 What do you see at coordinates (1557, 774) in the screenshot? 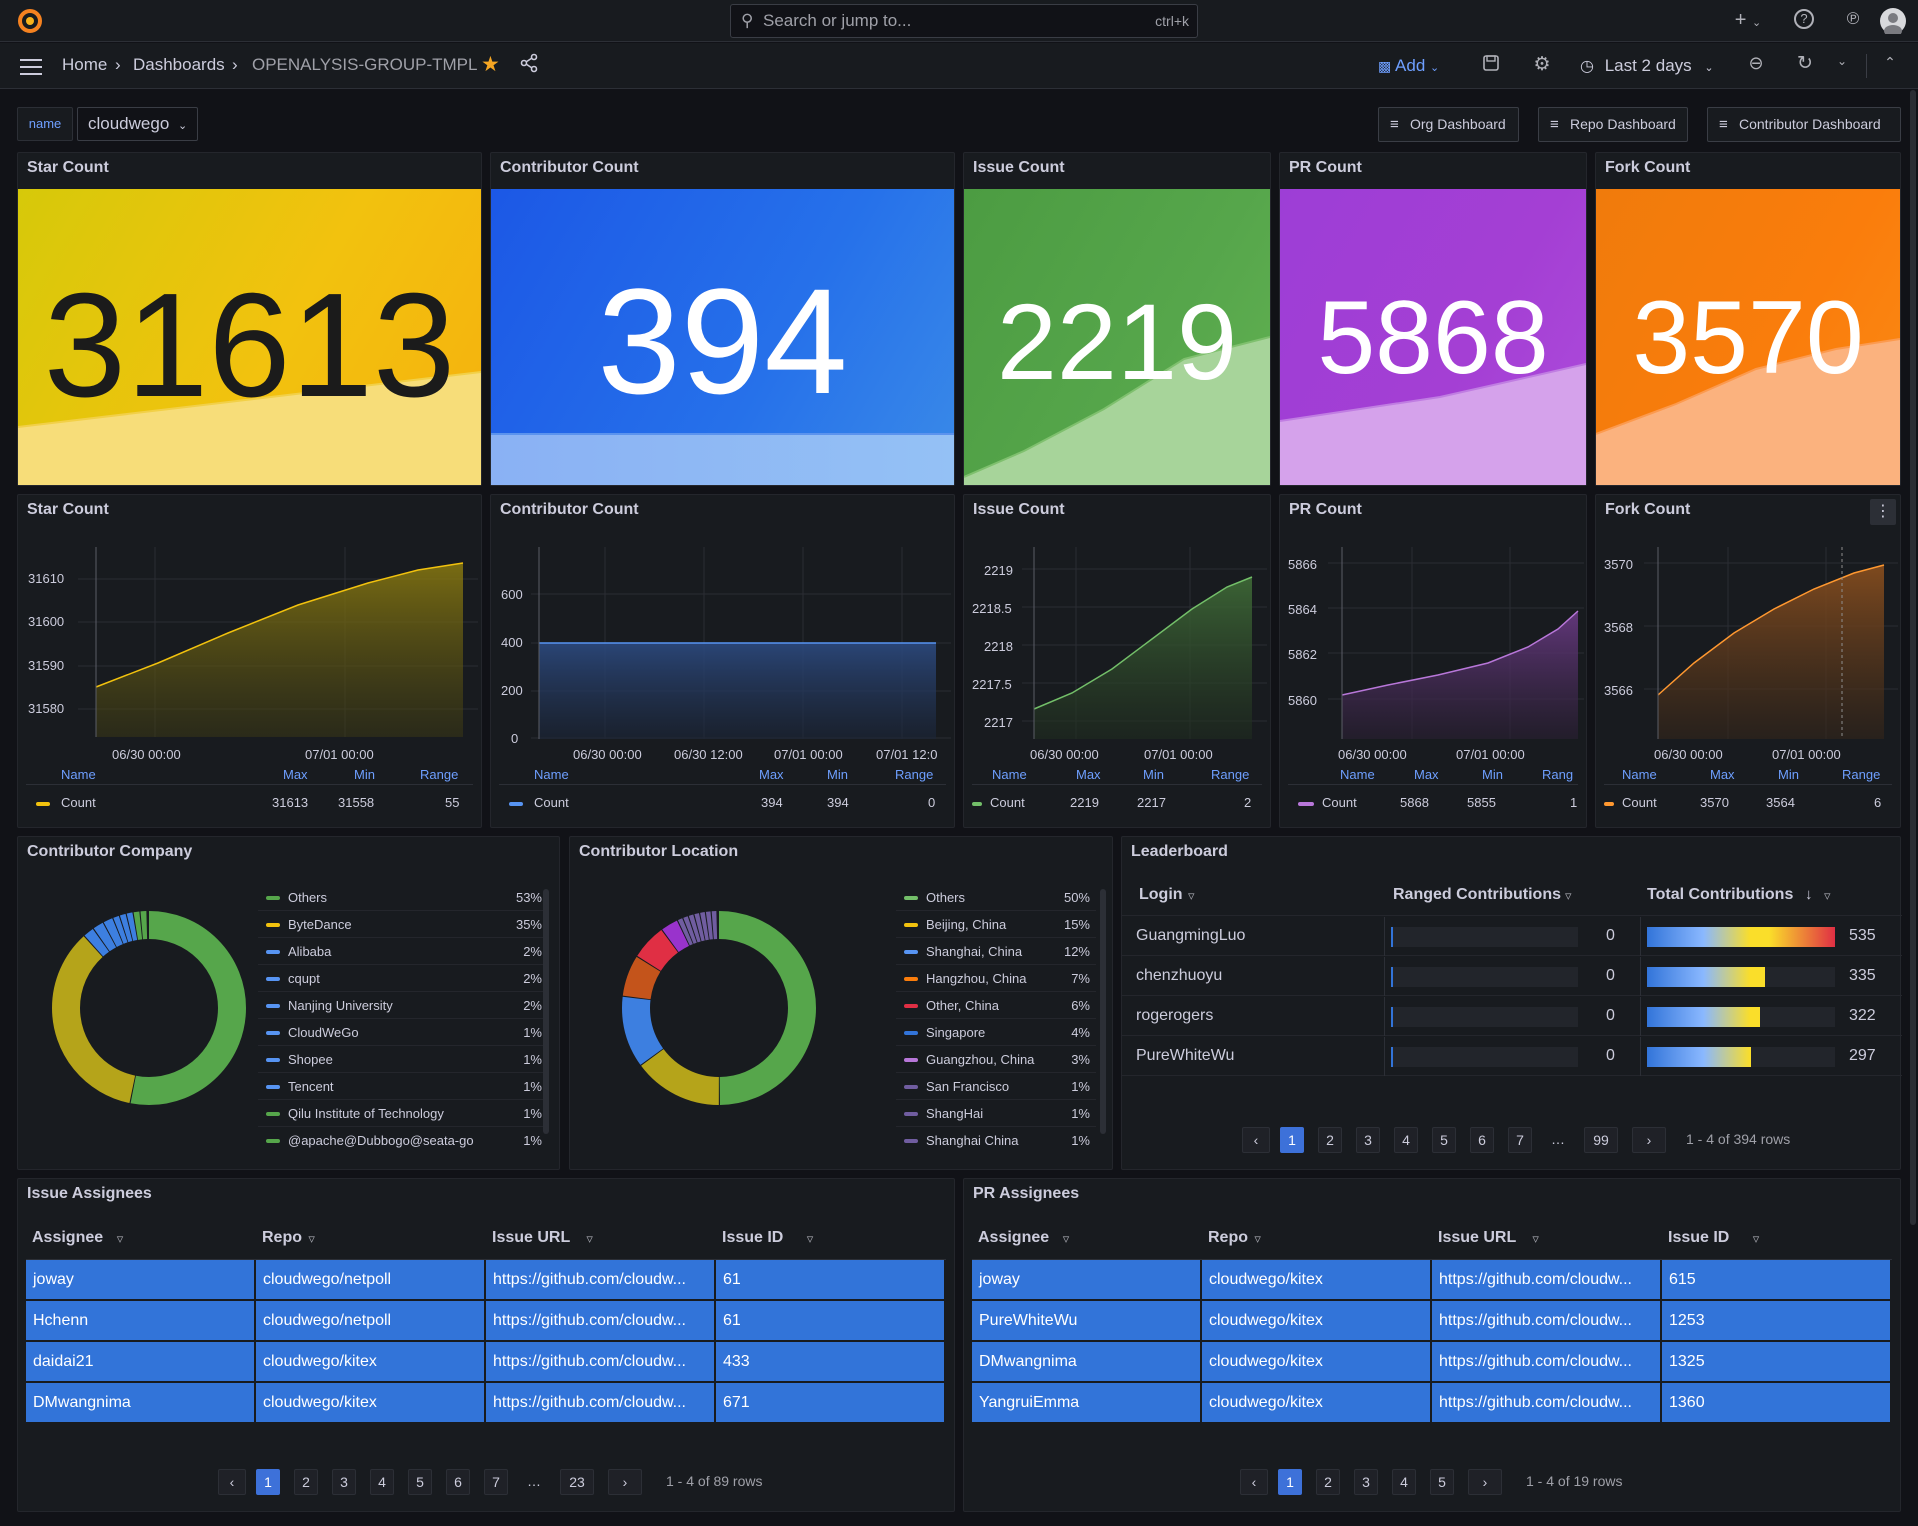
I see `legend-header-range: Rang` at bounding box center [1557, 774].